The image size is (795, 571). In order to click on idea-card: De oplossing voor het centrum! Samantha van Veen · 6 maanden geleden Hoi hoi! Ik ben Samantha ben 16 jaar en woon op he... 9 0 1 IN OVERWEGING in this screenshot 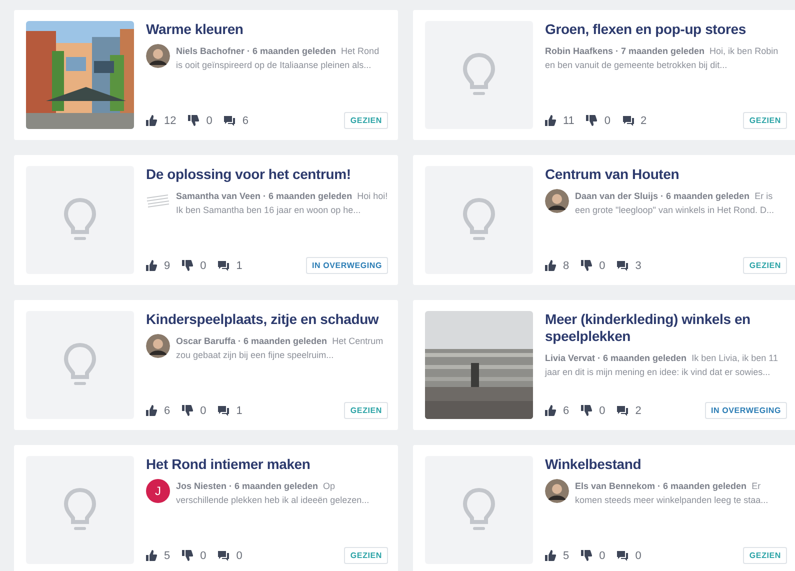, I will do `click(206, 220)`.